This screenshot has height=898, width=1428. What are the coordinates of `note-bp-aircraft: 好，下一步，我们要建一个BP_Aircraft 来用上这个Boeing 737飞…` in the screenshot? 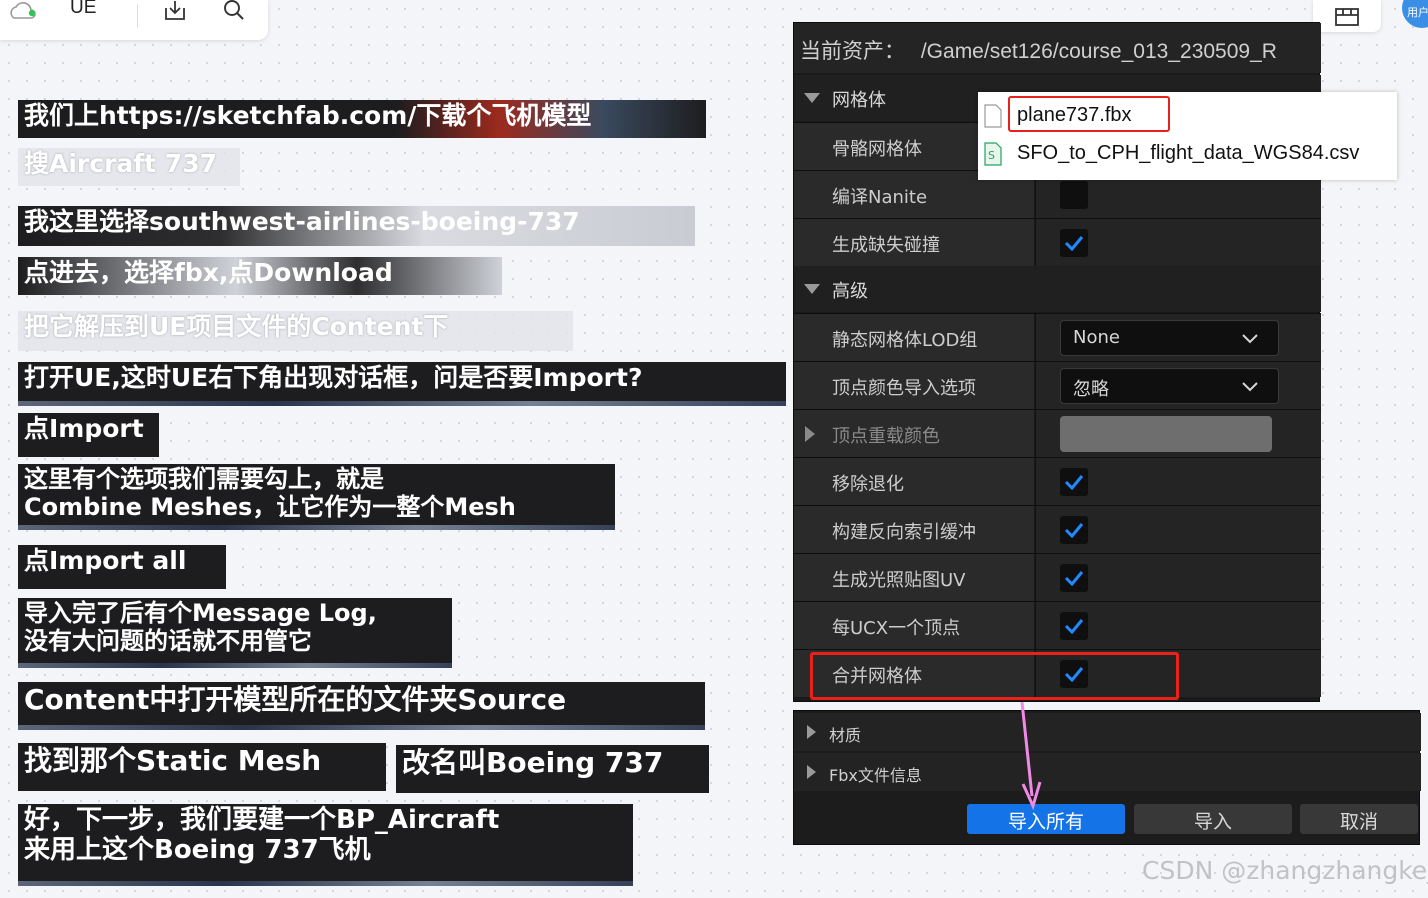 It's located at (325, 845).